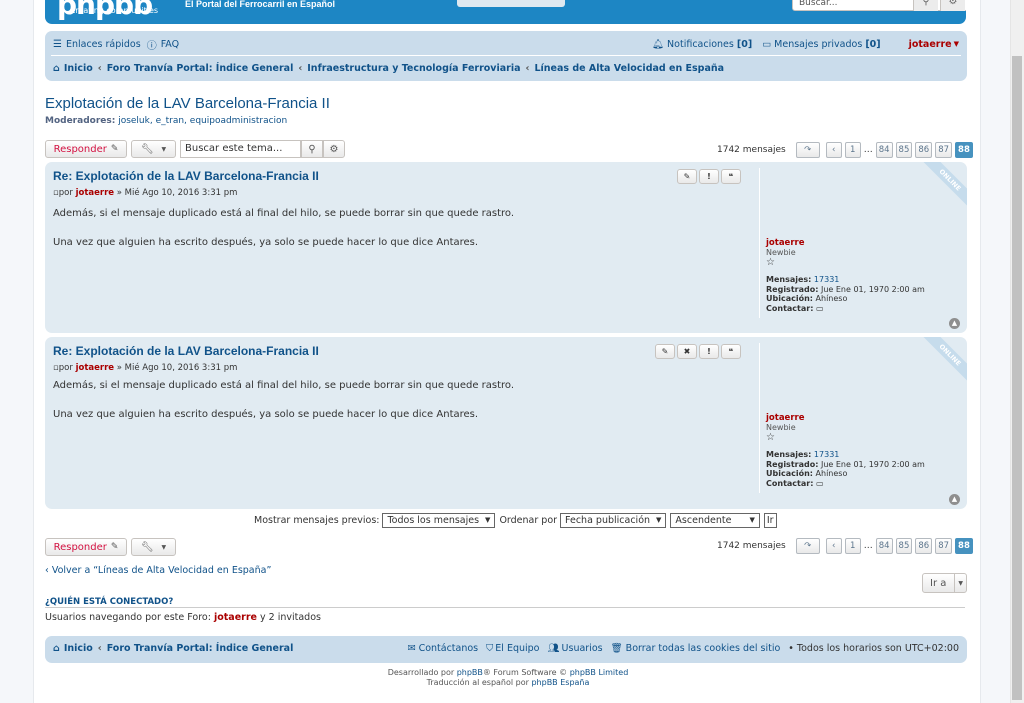 Image resolution: width=1024 pixels, height=703 pixels. I want to click on contact-link: ✉ Contáctanos, so click(443, 648).